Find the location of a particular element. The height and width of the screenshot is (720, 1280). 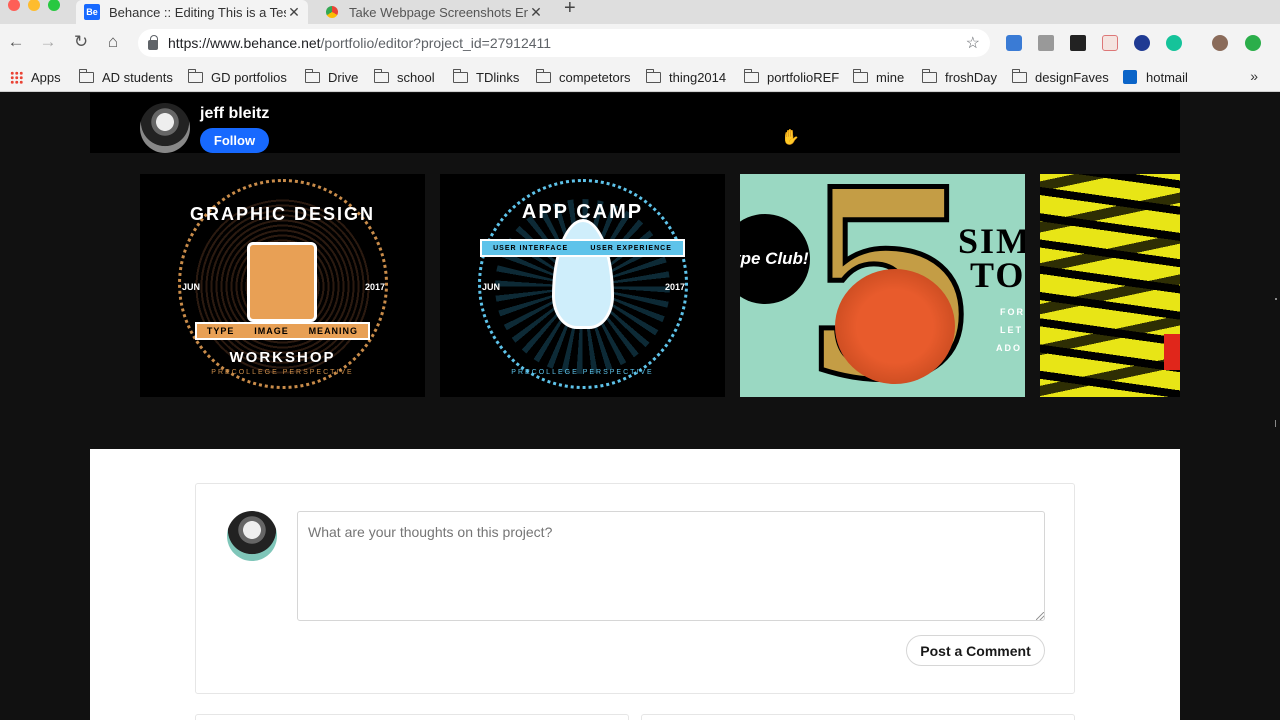

author-avatar is located at coordinates (165, 128).